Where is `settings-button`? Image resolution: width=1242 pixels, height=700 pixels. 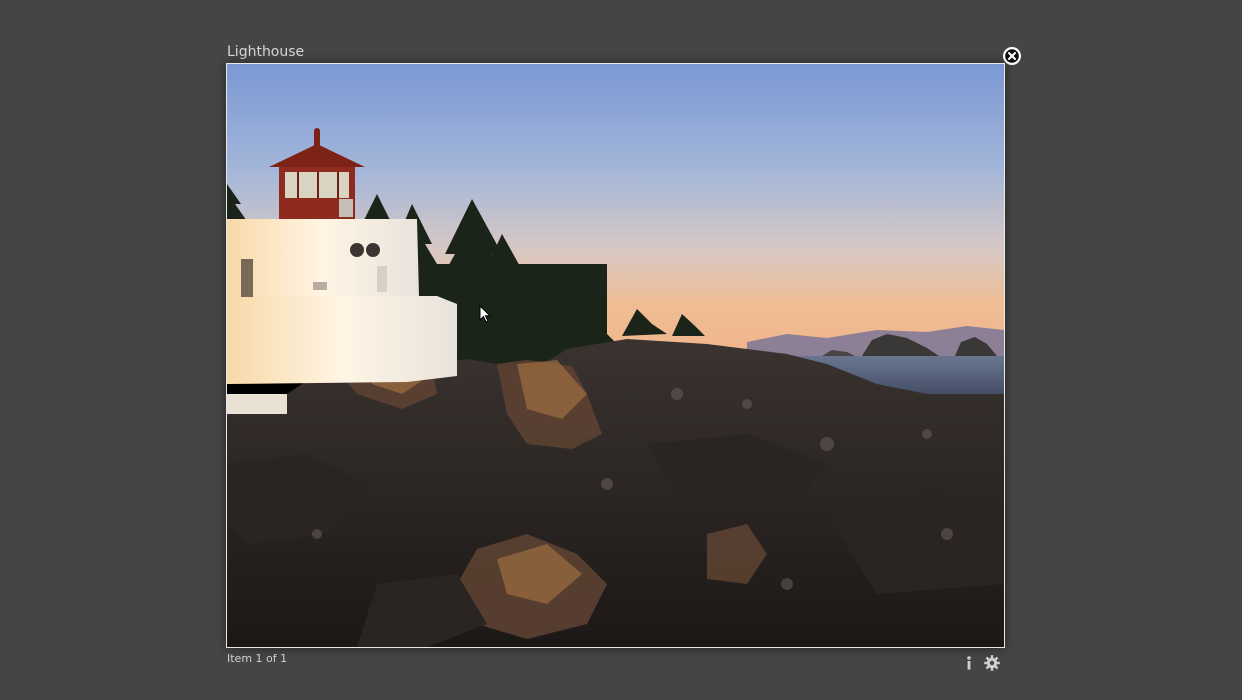 settings-button is located at coordinates (992, 663).